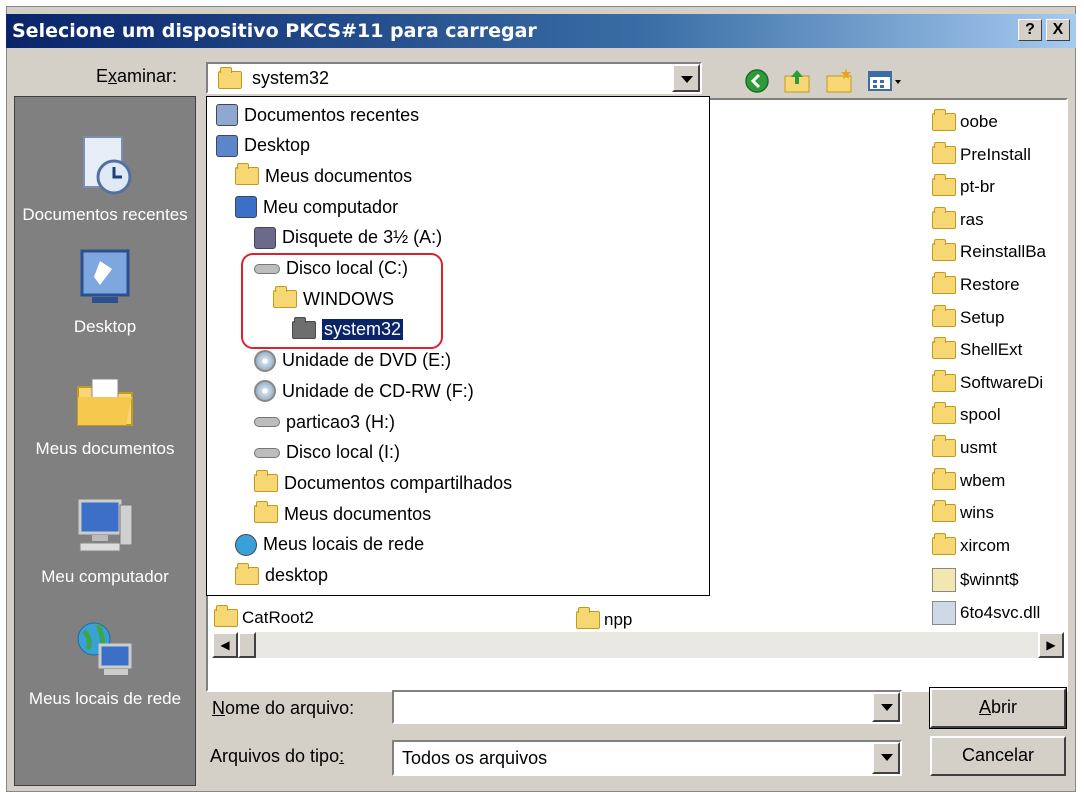  I want to click on file-name: wins, so click(977, 513).